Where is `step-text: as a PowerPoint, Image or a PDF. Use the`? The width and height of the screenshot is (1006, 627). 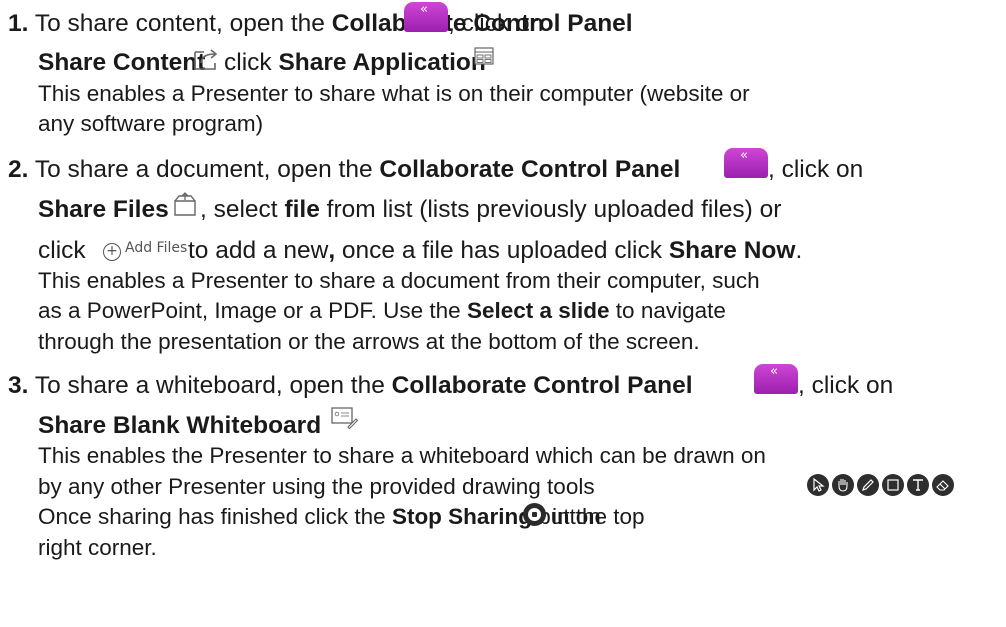
step-text: as a PowerPoint, Image or a PDF. Use the is located at coordinates (252, 310).